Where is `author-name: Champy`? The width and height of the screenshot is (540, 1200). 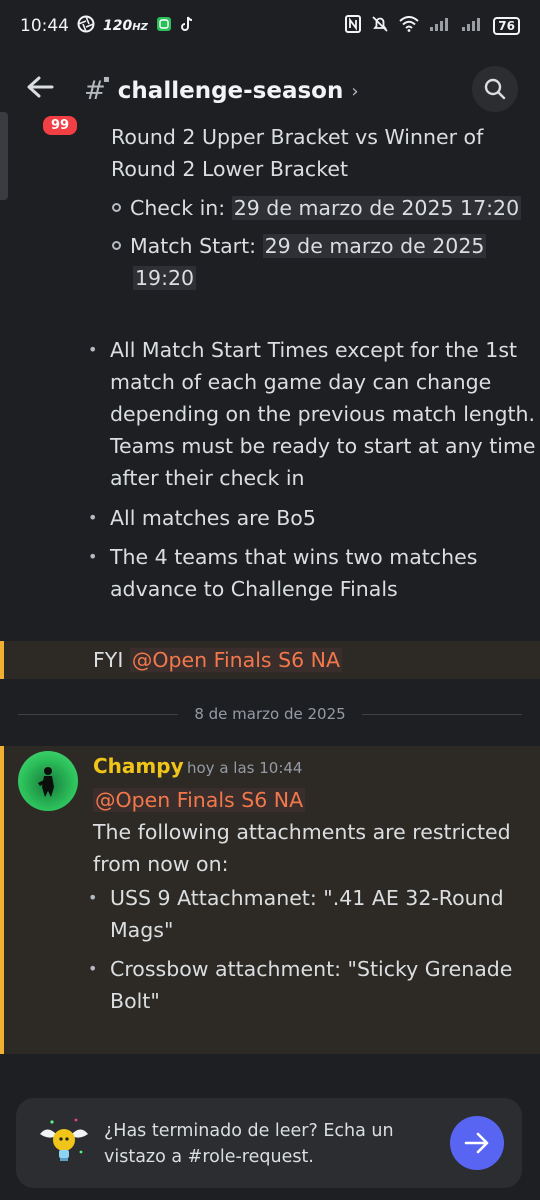
author-name: Champy is located at coordinates (138, 766).